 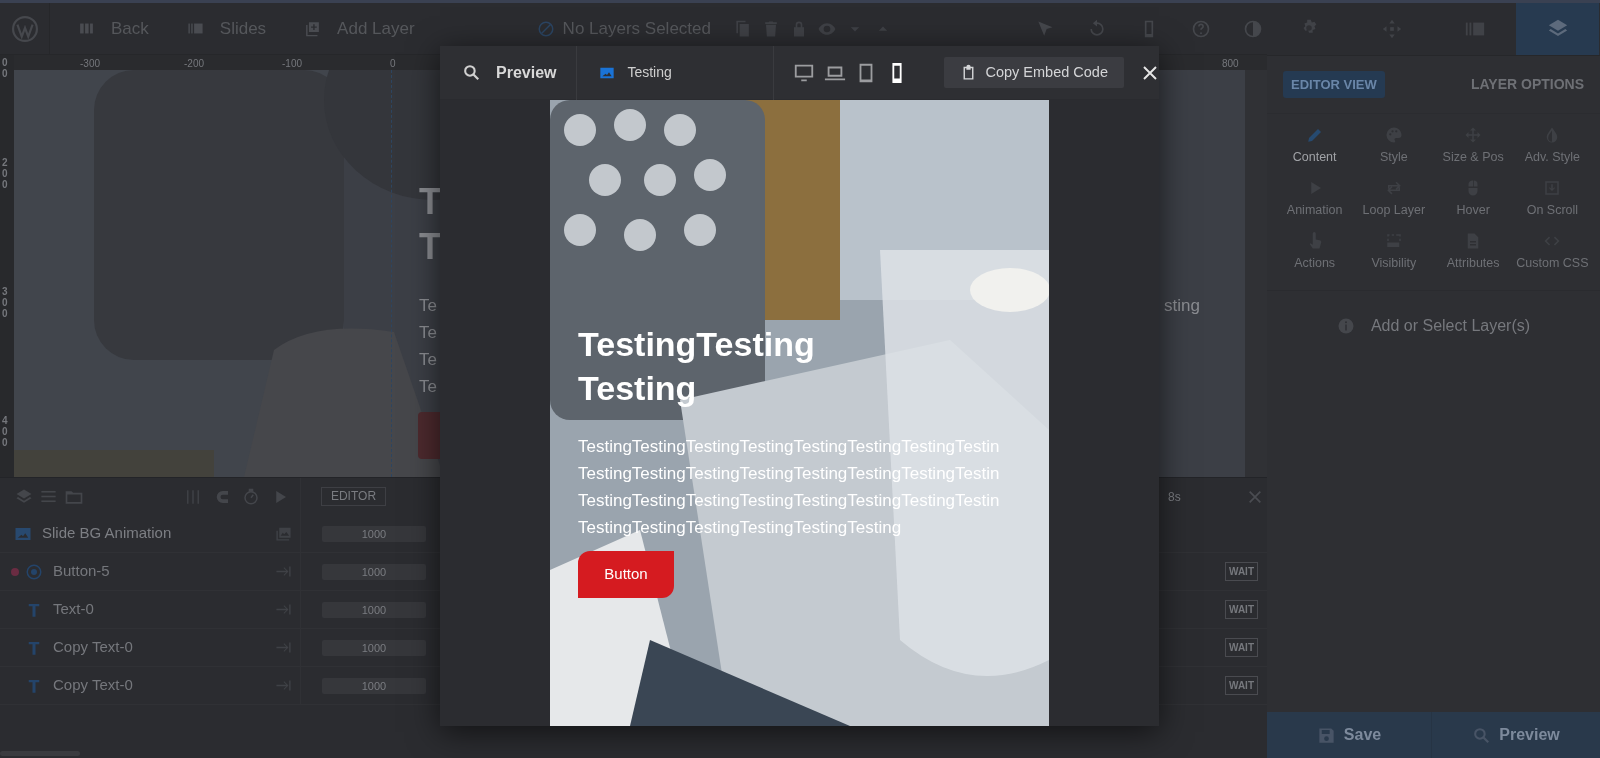 What do you see at coordinates (1097, 28) in the screenshot?
I see `undo-icon` at bounding box center [1097, 28].